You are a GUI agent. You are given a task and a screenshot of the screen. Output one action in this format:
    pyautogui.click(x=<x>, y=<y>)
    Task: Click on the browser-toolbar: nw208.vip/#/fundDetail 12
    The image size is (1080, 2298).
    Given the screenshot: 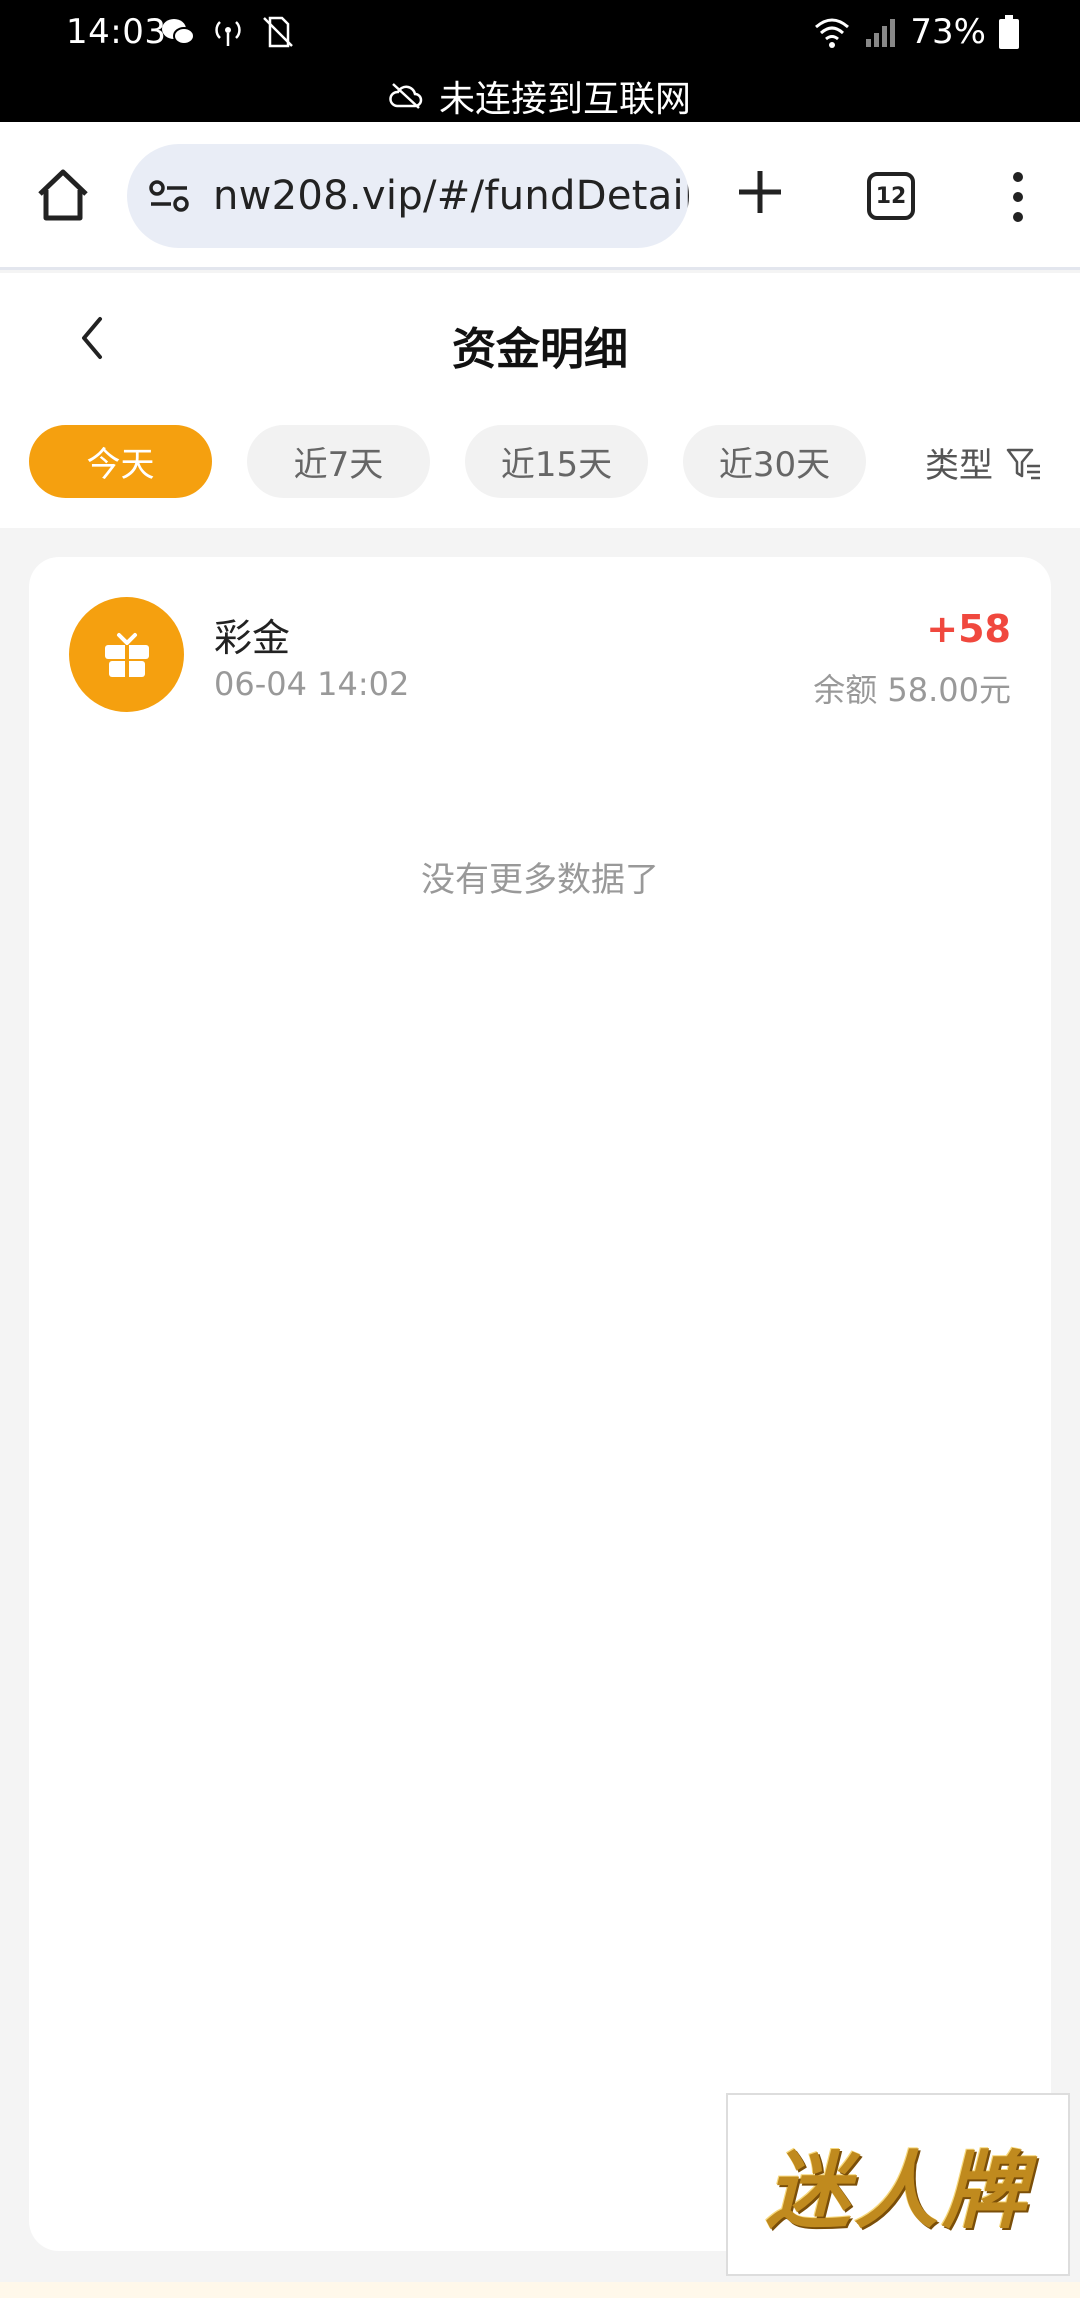 What is the action you would take?
    pyautogui.click(x=540, y=196)
    